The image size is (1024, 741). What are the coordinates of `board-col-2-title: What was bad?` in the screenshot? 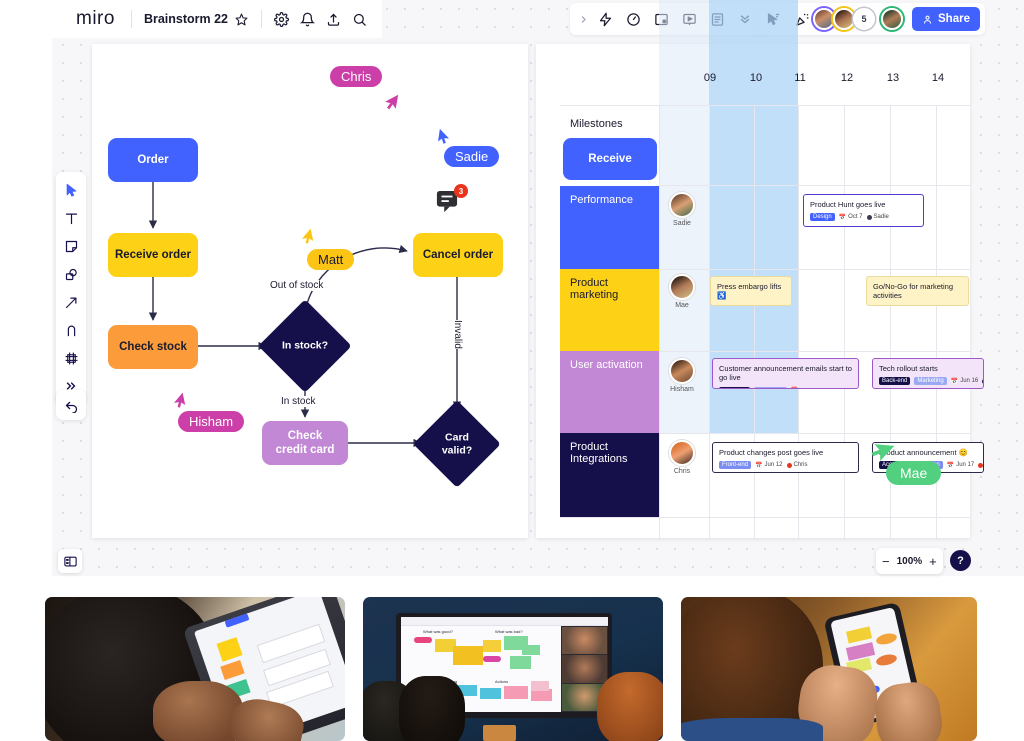 It's located at (509, 631).